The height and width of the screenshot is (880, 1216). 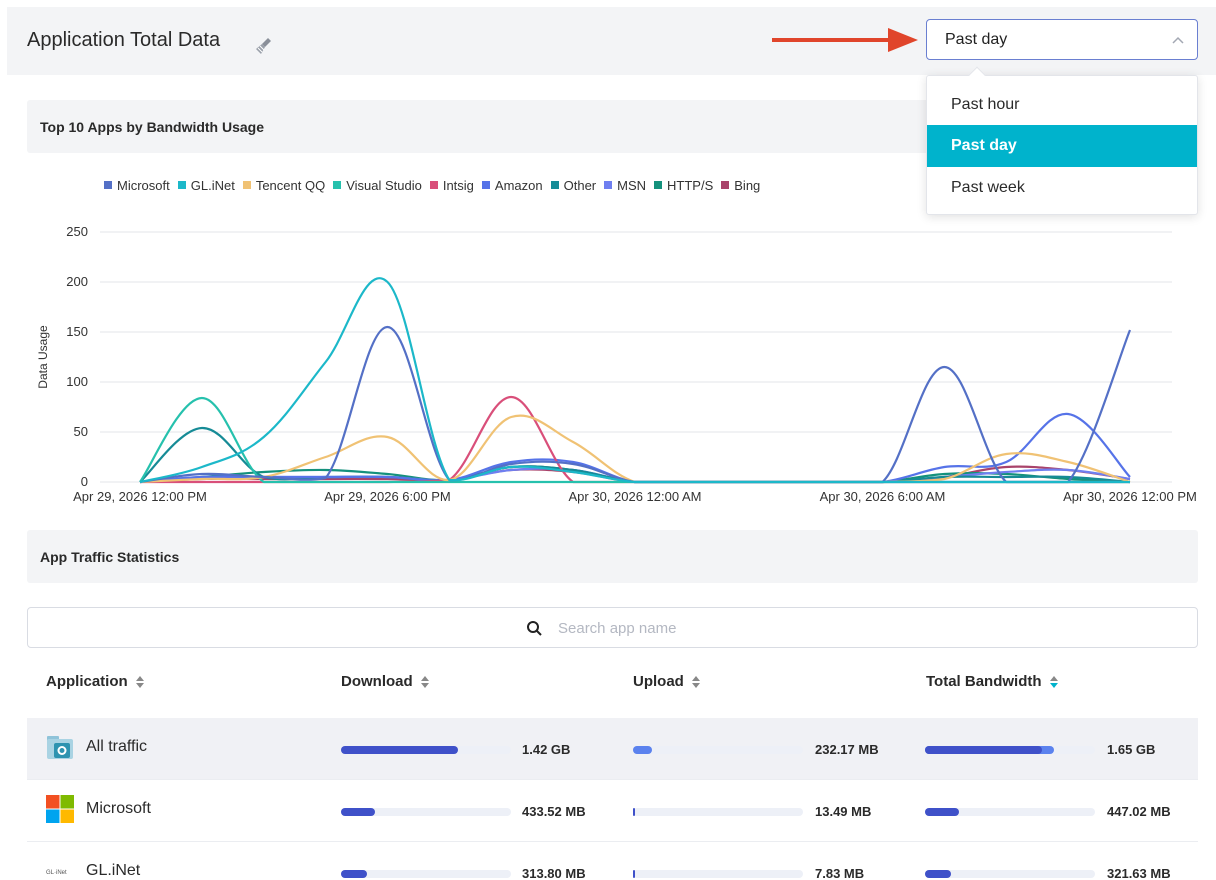 I want to click on x-tick-label: Apr 30, 2026 12:00 PM, so click(x=1130, y=496).